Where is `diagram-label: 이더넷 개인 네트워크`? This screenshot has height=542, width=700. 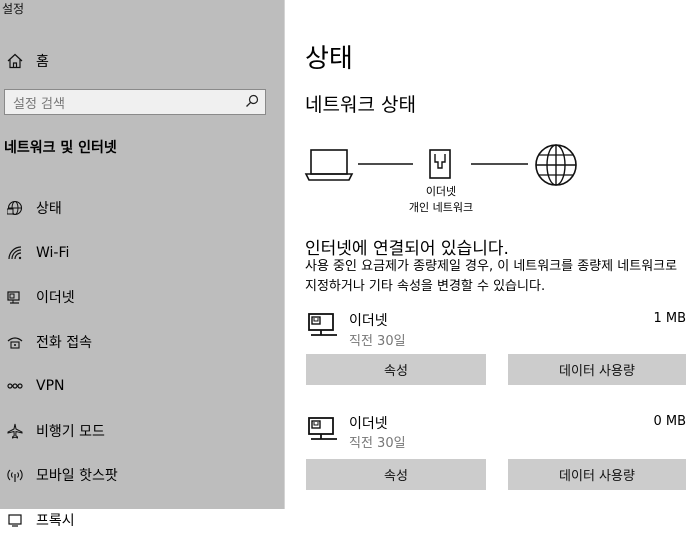
diagram-label: 이더넷 개인 네트워크 is located at coordinates (441, 200).